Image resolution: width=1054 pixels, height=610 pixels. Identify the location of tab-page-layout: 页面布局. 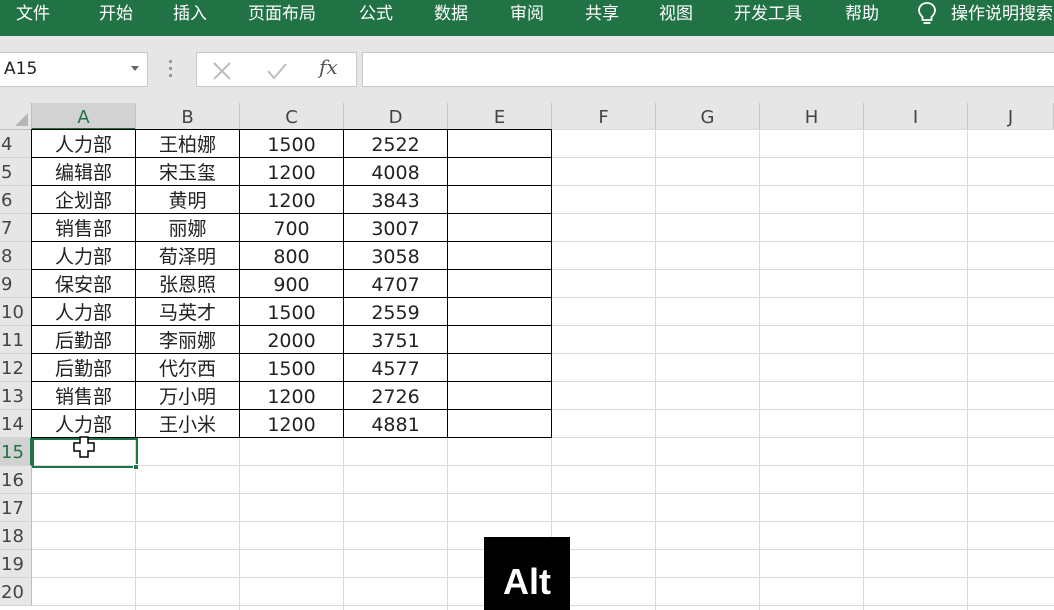
(282, 15).